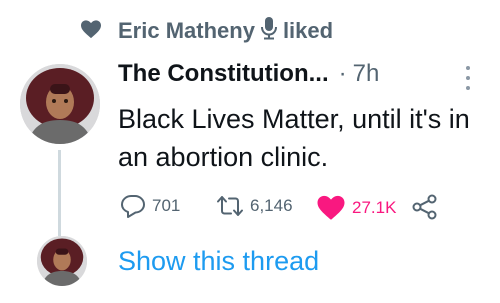 Image resolution: width=500 pixels, height=303 pixels. I want to click on liked-by-row: Eric Matheny liked, so click(202, 31).